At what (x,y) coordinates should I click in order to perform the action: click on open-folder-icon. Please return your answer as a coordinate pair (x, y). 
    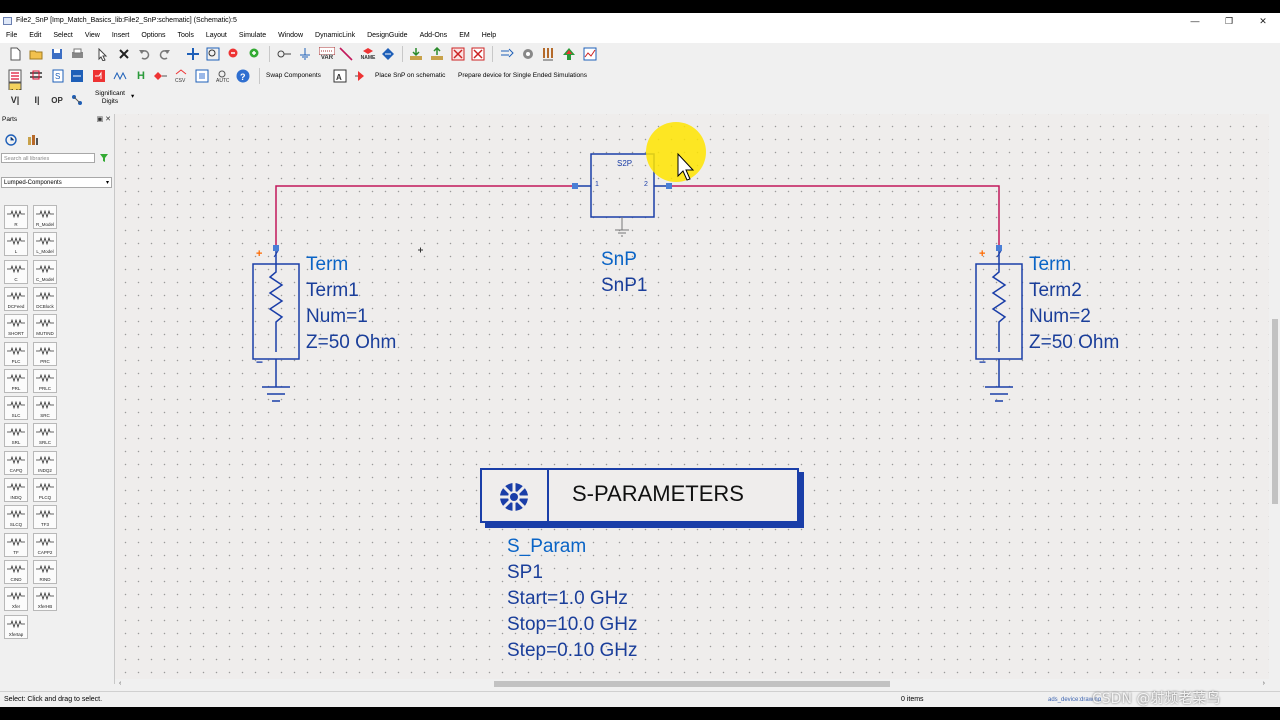
    Looking at the image, I should click on (36, 54).